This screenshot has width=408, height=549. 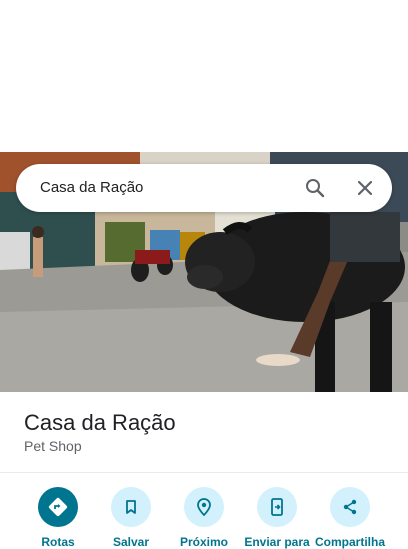 What do you see at coordinates (204, 432) in the screenshot?
I see `place-info: Casa da Ração Pet Shop` at bounding box center [204, 432].